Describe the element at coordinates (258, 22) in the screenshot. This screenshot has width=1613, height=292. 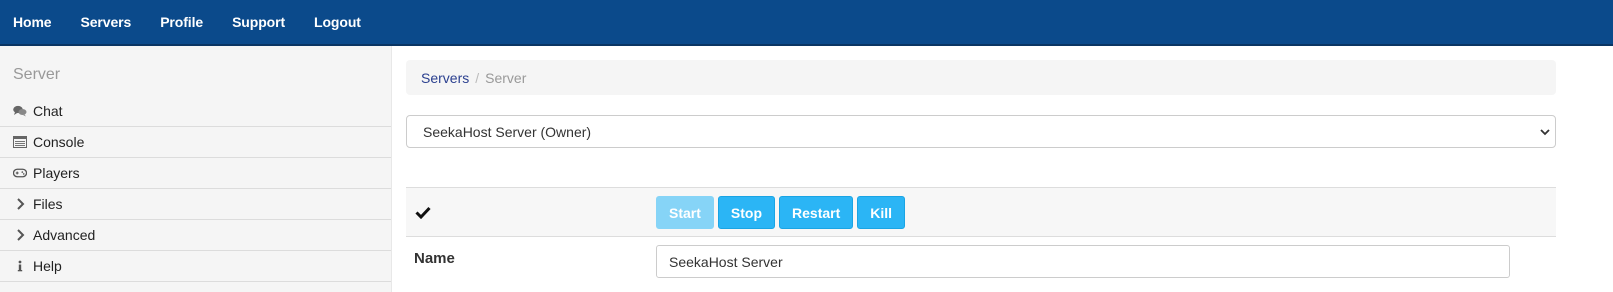
I see `nav-support: Support` at that location.